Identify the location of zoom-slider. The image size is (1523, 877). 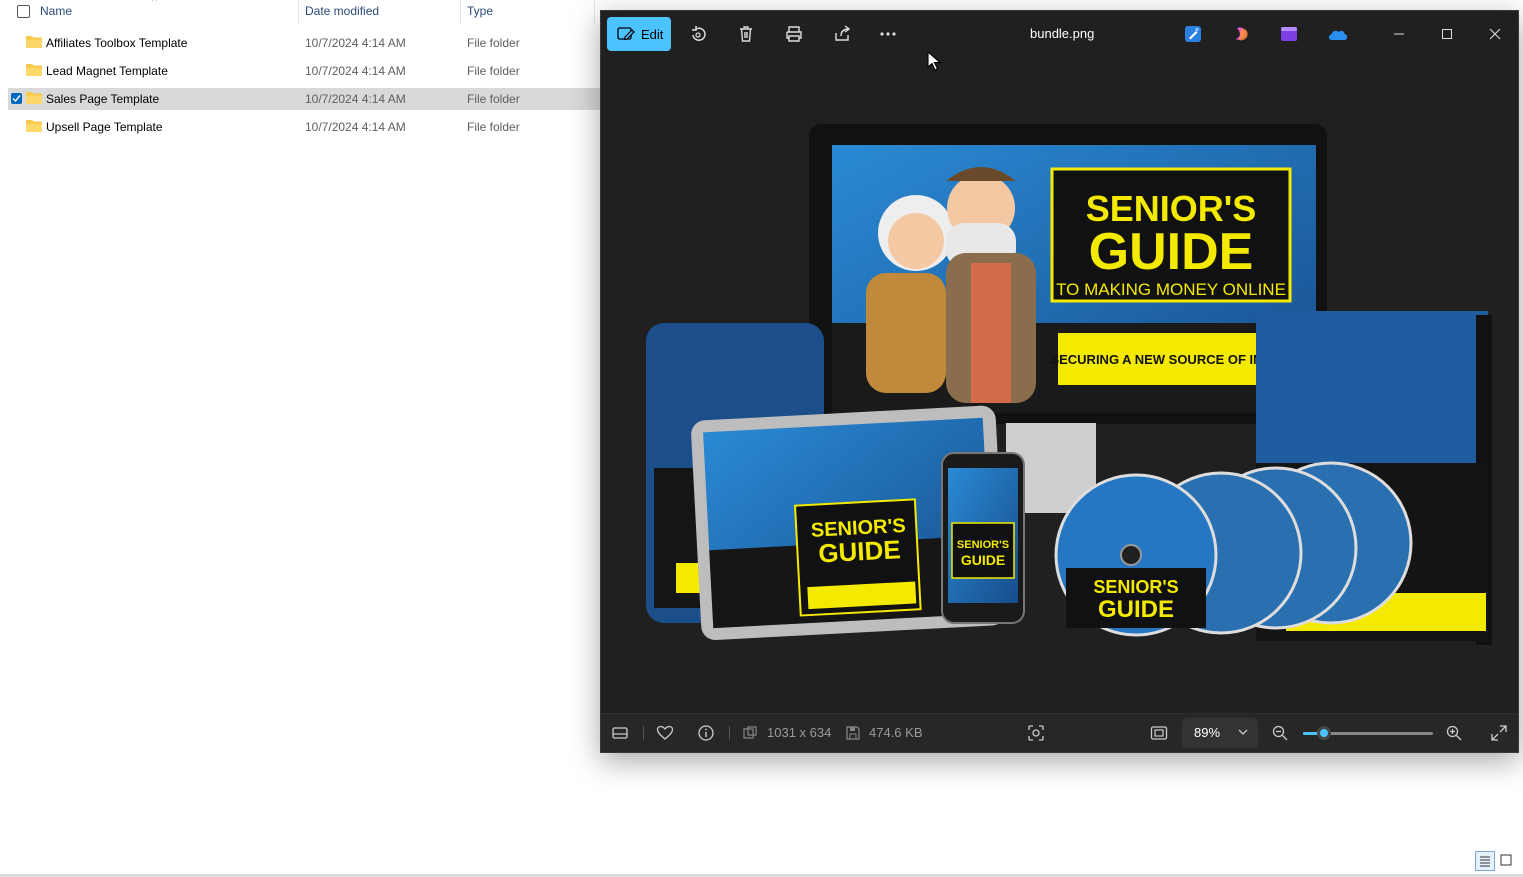
(1368, 733).